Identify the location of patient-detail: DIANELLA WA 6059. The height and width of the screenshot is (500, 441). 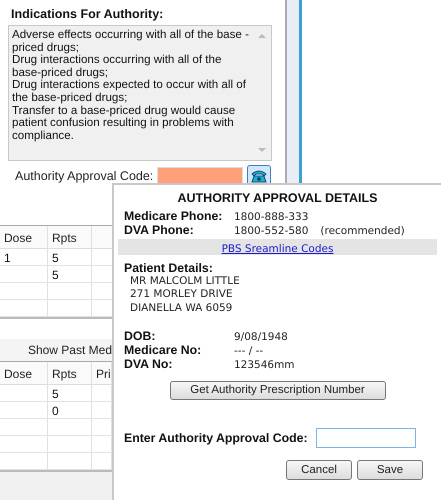
(181, 308).